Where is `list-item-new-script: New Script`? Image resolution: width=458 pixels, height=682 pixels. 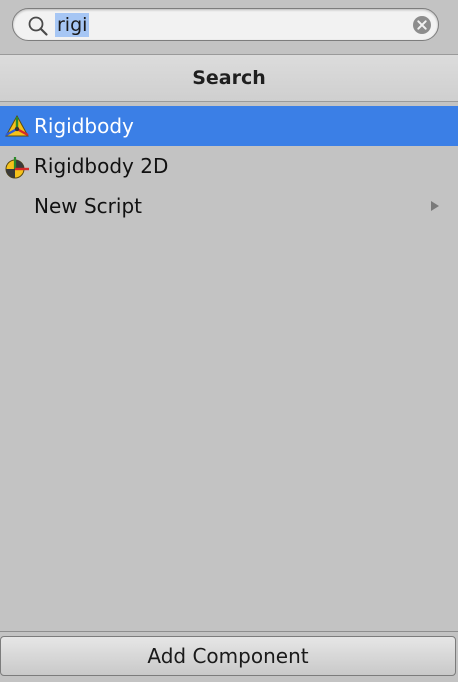 list-item-new-script: New Script is located at coordinates (229, 206).